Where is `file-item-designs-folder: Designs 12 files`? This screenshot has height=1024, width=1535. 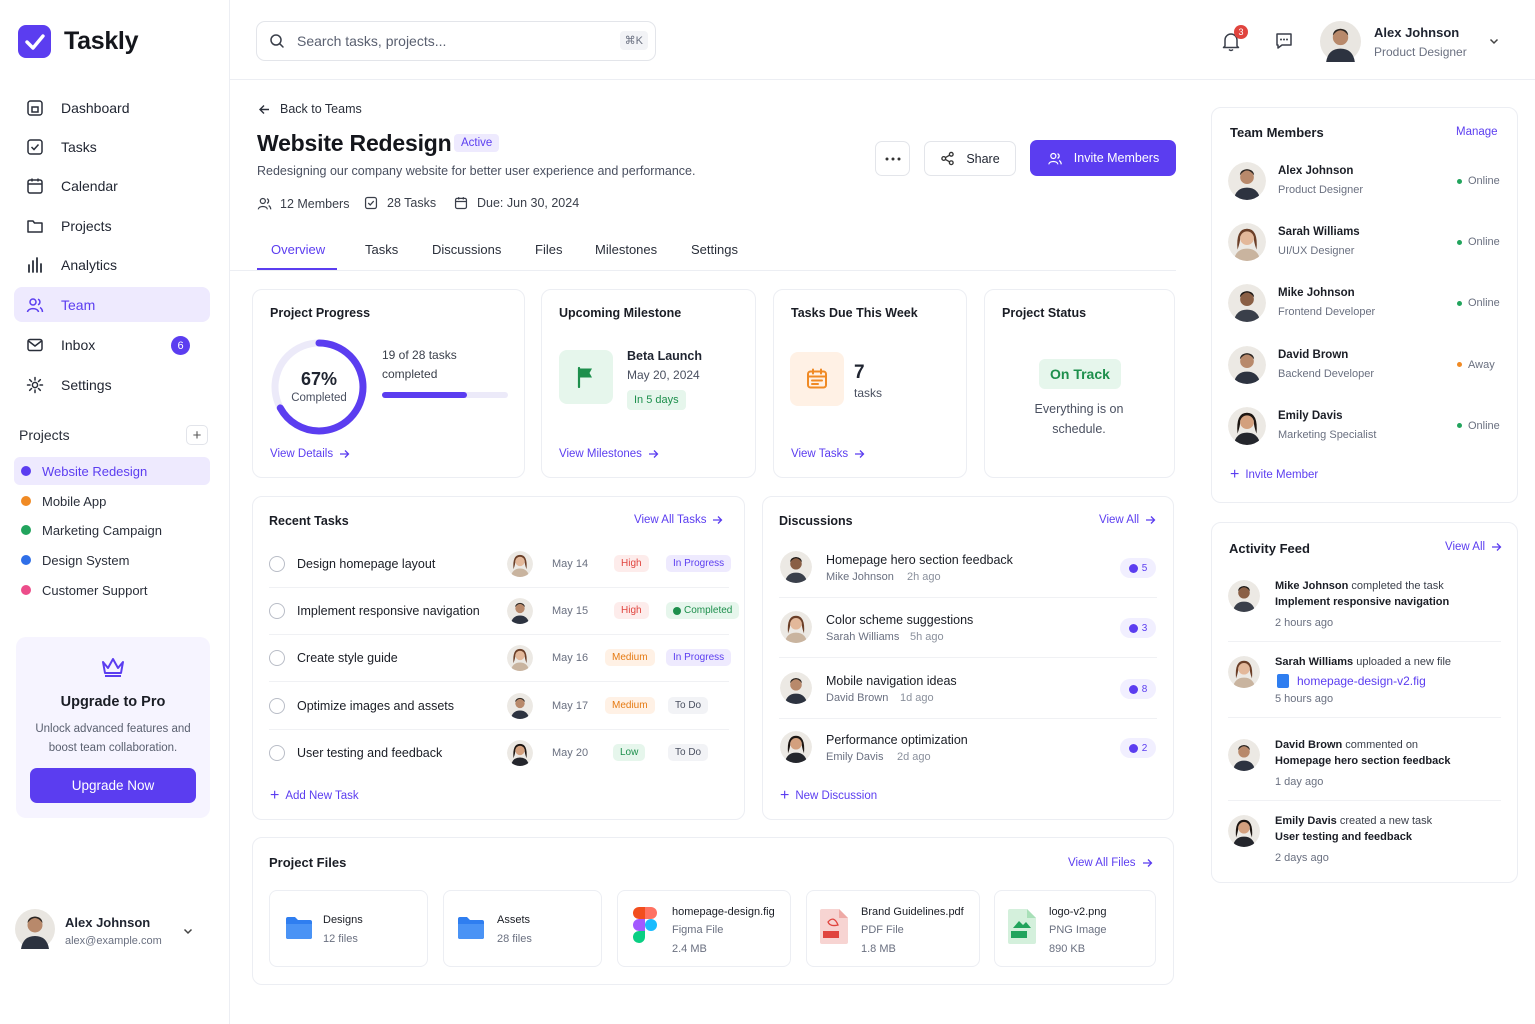
file-item-designs-folder: Designs 12 files is located at coordinates (348, 928).